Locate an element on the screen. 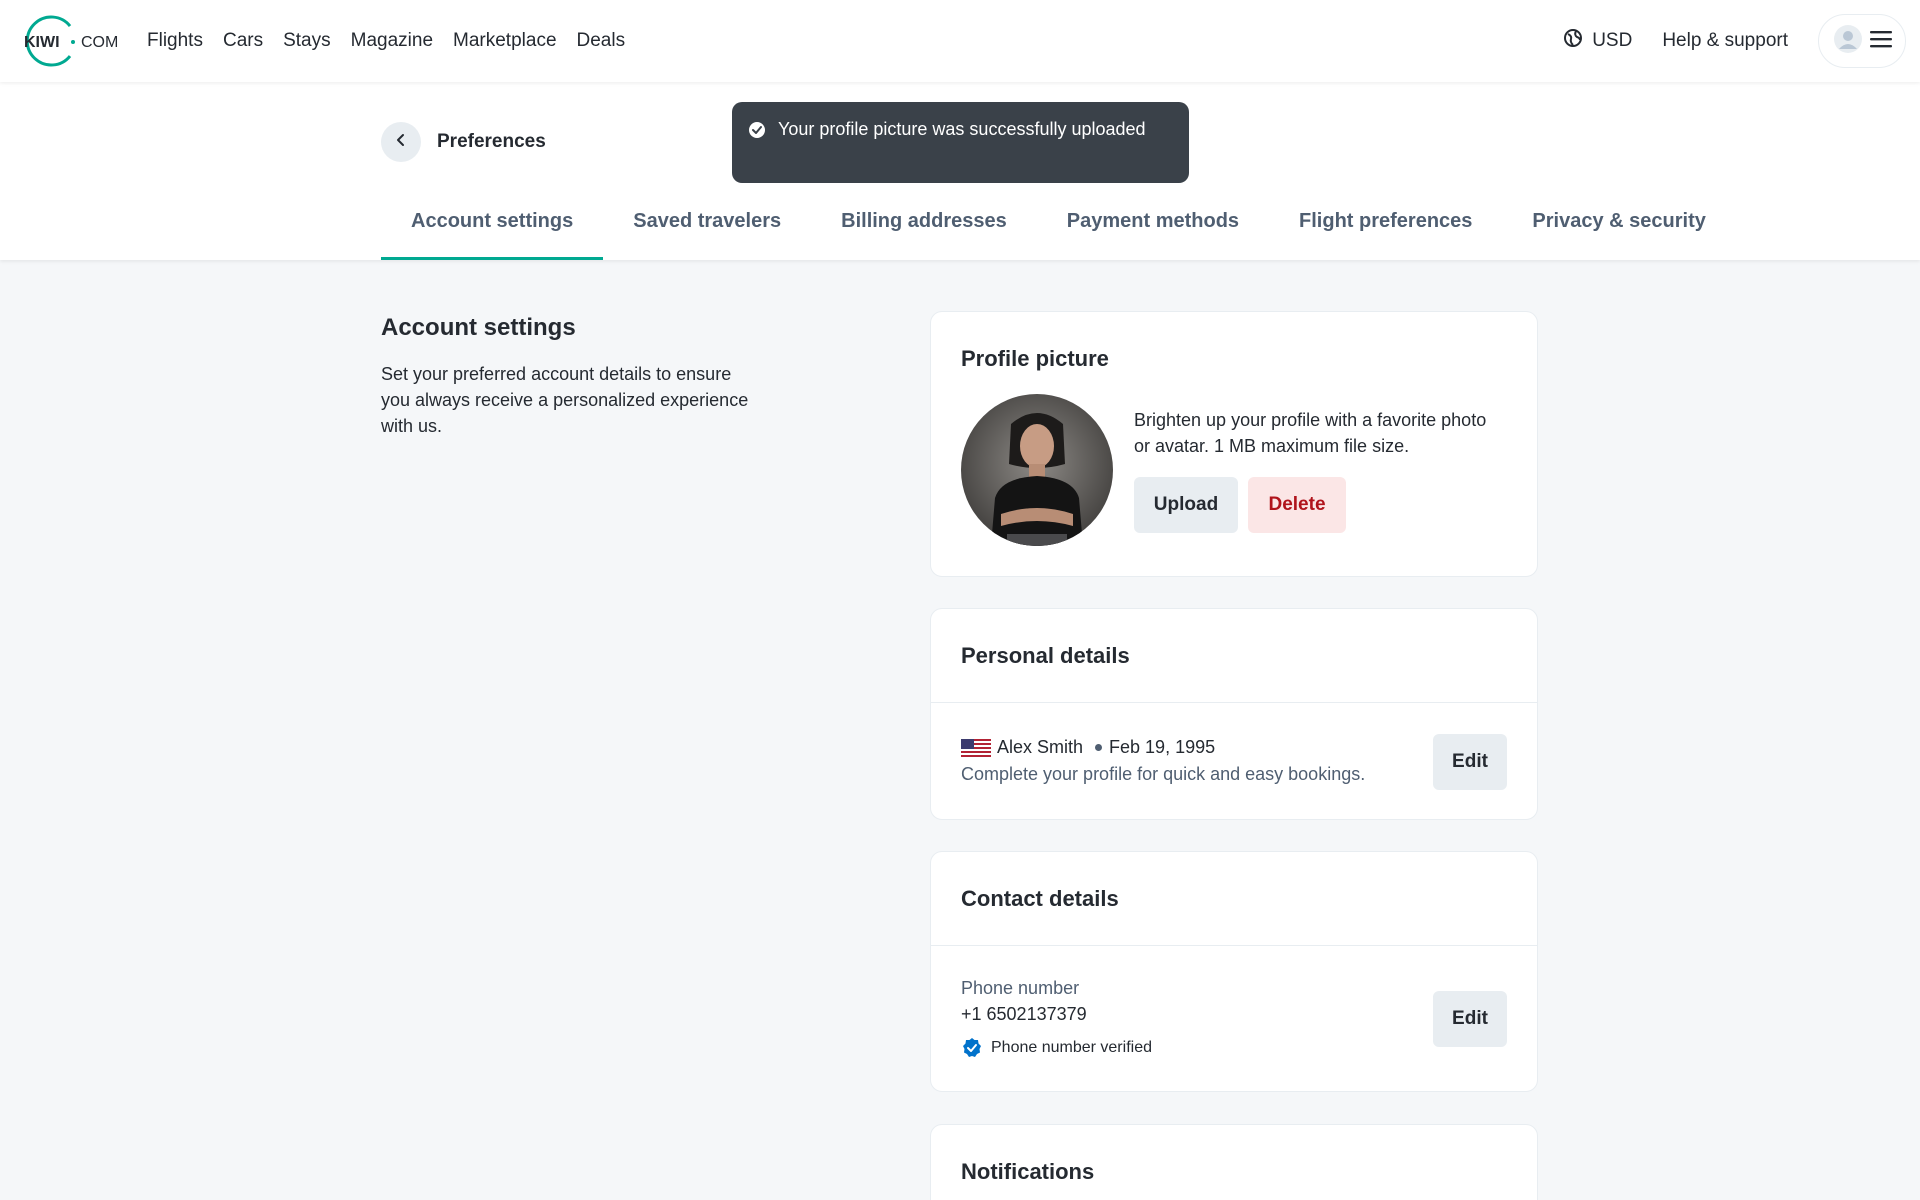 The height and width of the screenshot is (1200, 1920). back-button is located at coordinates (401, 142).